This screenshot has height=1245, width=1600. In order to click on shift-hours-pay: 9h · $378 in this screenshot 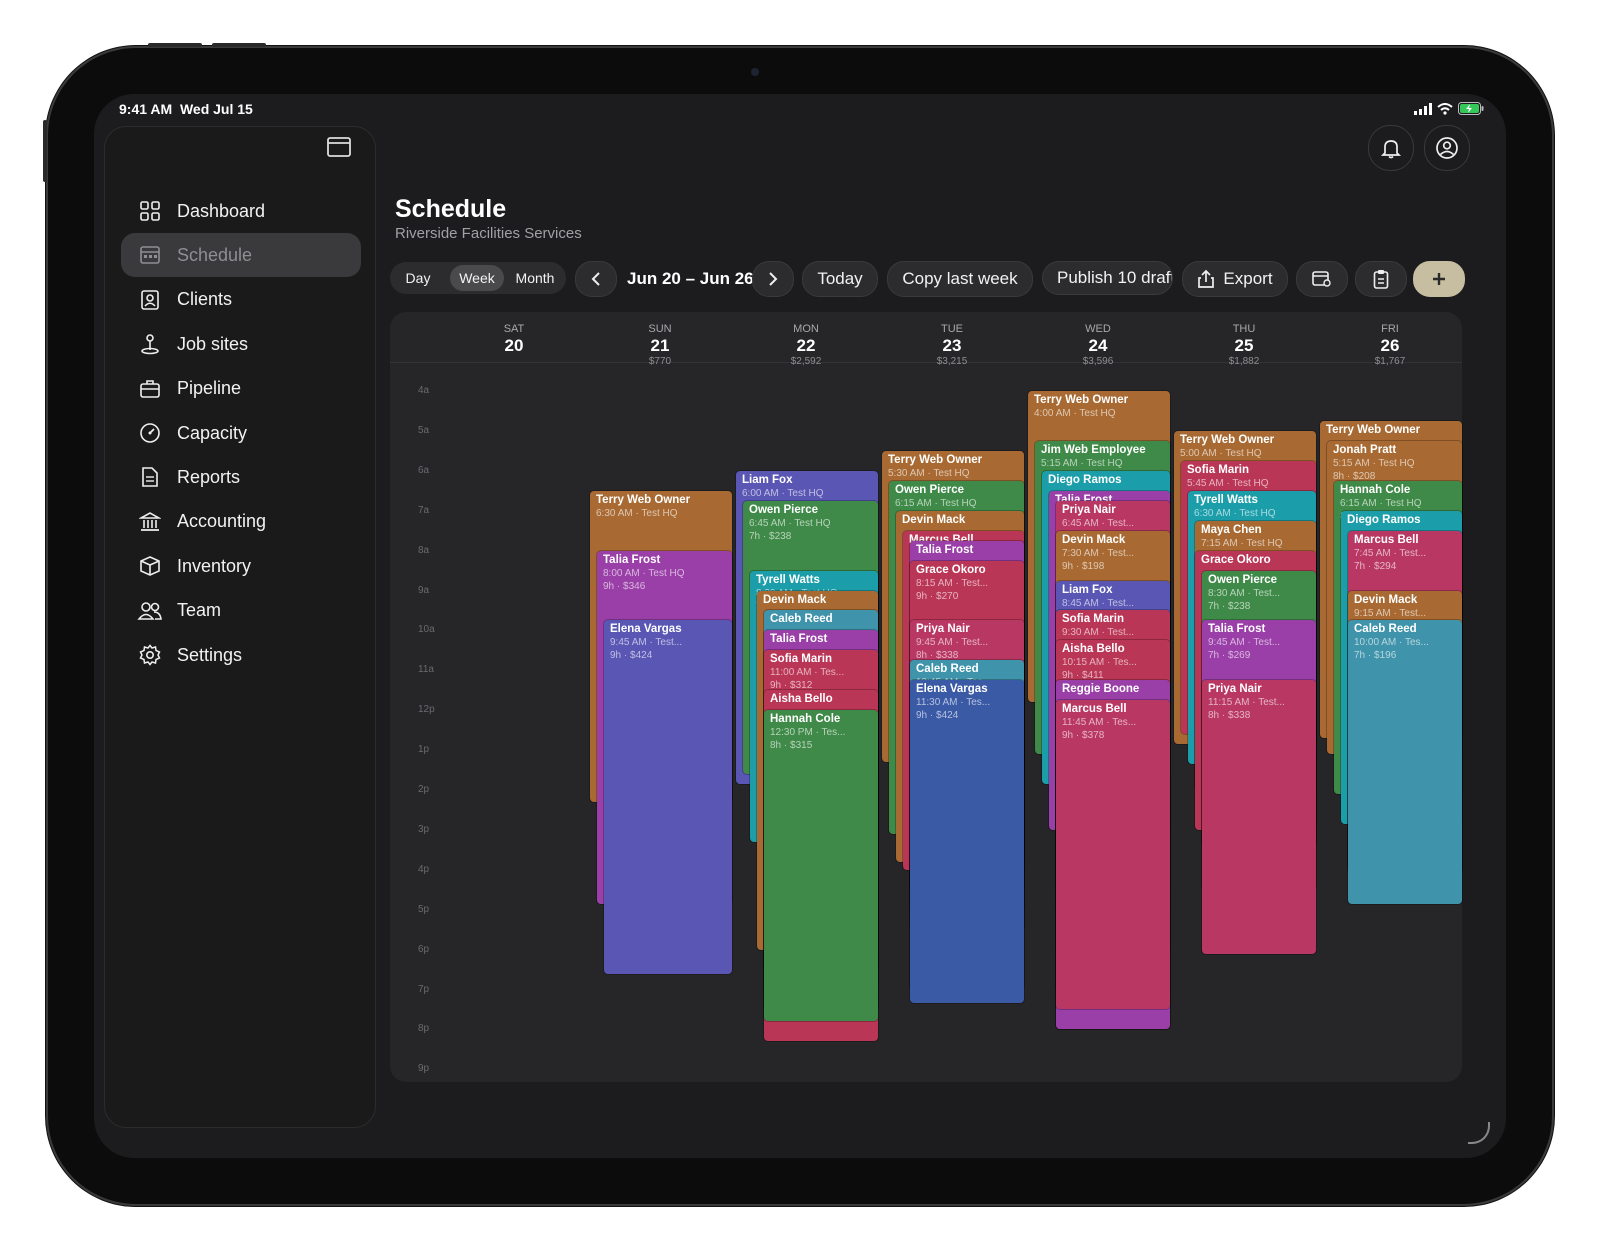, I will do `click(1083, 736)`.